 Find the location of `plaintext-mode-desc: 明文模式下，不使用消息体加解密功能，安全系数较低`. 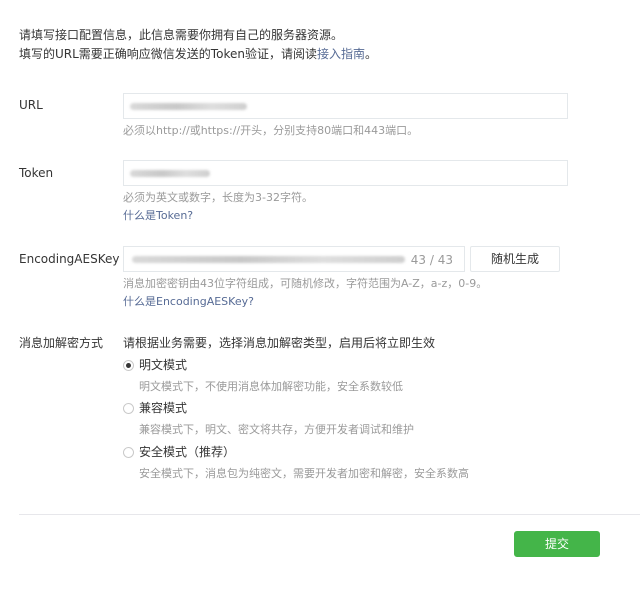

plaintext-mode-desc: 明文模式下，不使用消息体加解密功能，安全系数较低 is located at coordinates (271, 386).